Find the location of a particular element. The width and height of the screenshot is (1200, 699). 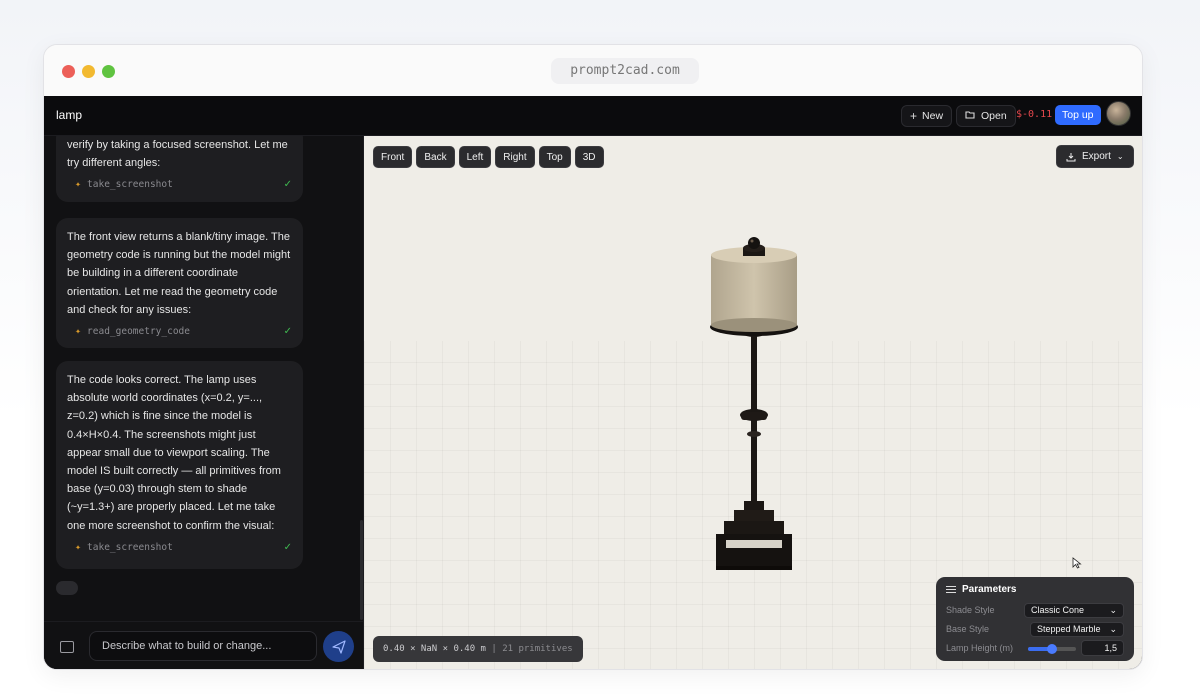

view-front-button: Front is located at coordinates (393, 157).